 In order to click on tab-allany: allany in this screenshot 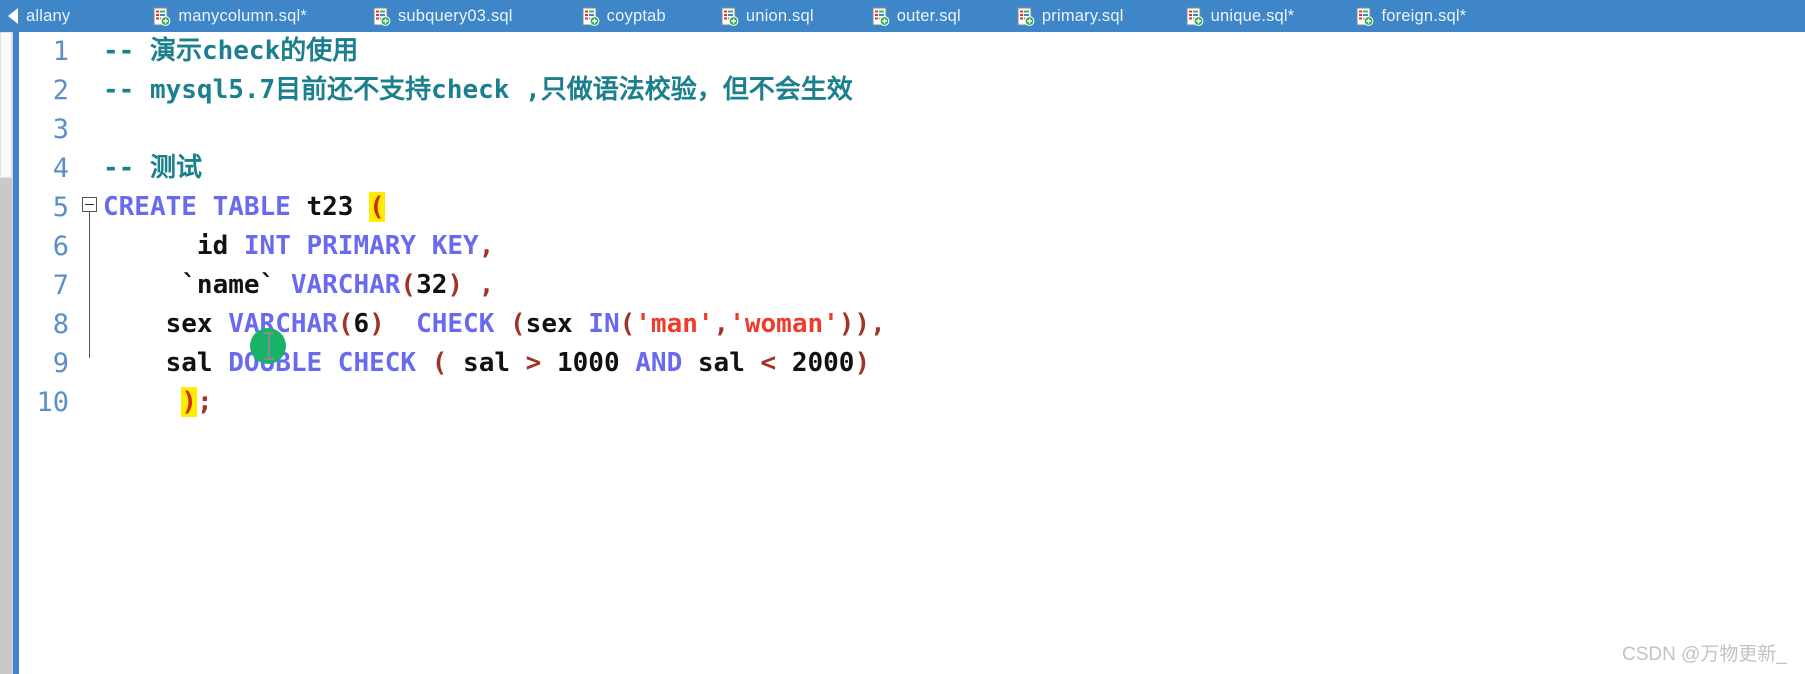, I will do `click(48, 16)`.